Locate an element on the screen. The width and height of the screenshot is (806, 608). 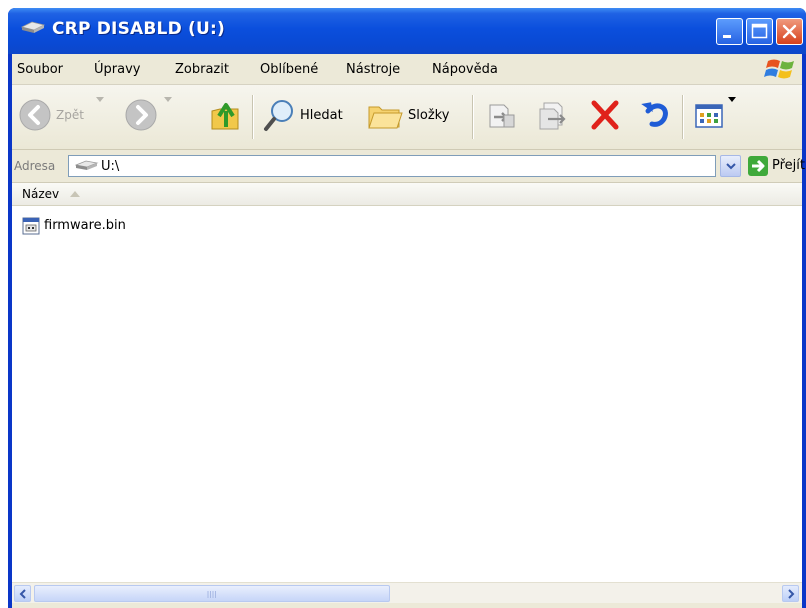
menu-oblibene: Oblíbené is located at coordinates (289, 69).